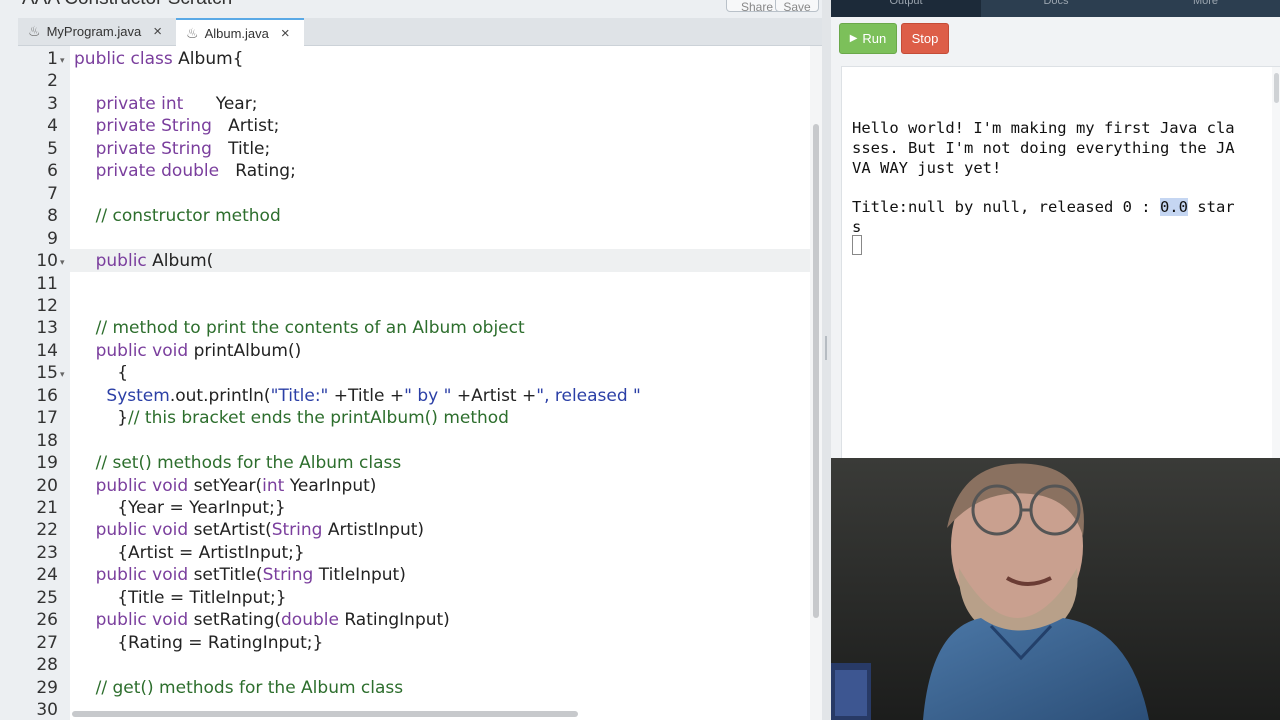 The width and height of the screenshot is (1280, 720). What do you see at coordinates (145, 103) in the screenshot?
I see `code-token: private int` at bounding box center [145, 103].